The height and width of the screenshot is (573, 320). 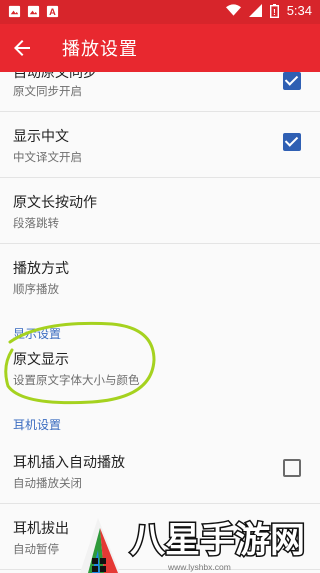 I want to click on setting-auto-sync: 自动原文同步 原文同步开启, so click(x=160, y=92).